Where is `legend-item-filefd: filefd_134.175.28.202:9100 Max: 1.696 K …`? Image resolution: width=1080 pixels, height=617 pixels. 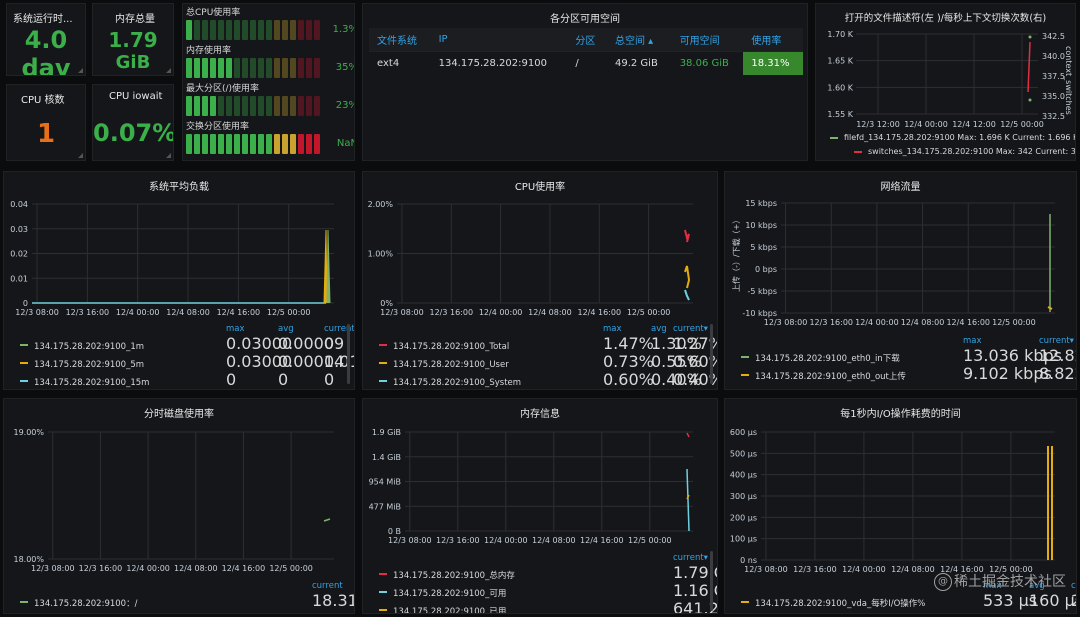 legend-item-filefd: filefd_134.175.28.202:9100 Max: 1.696 K … is located at coordinates (952, 138).